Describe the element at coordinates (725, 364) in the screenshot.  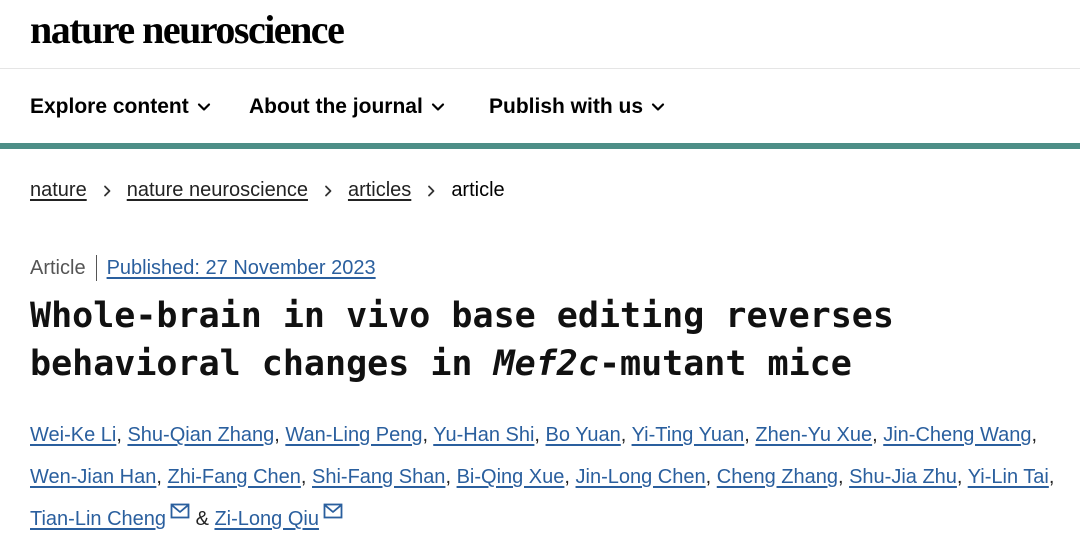
I see `title-text-end: -mutant mice` at that location.